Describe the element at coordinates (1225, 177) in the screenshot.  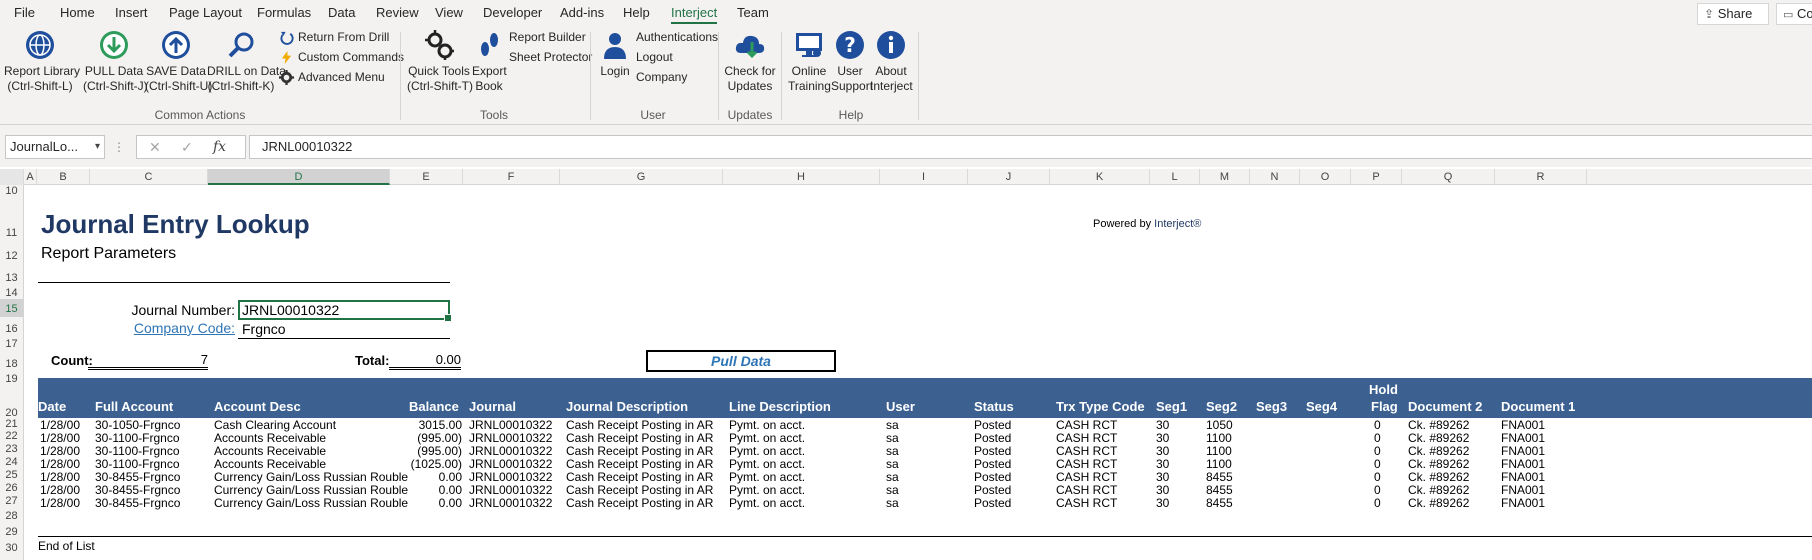
I see `column-header: M` at that location.